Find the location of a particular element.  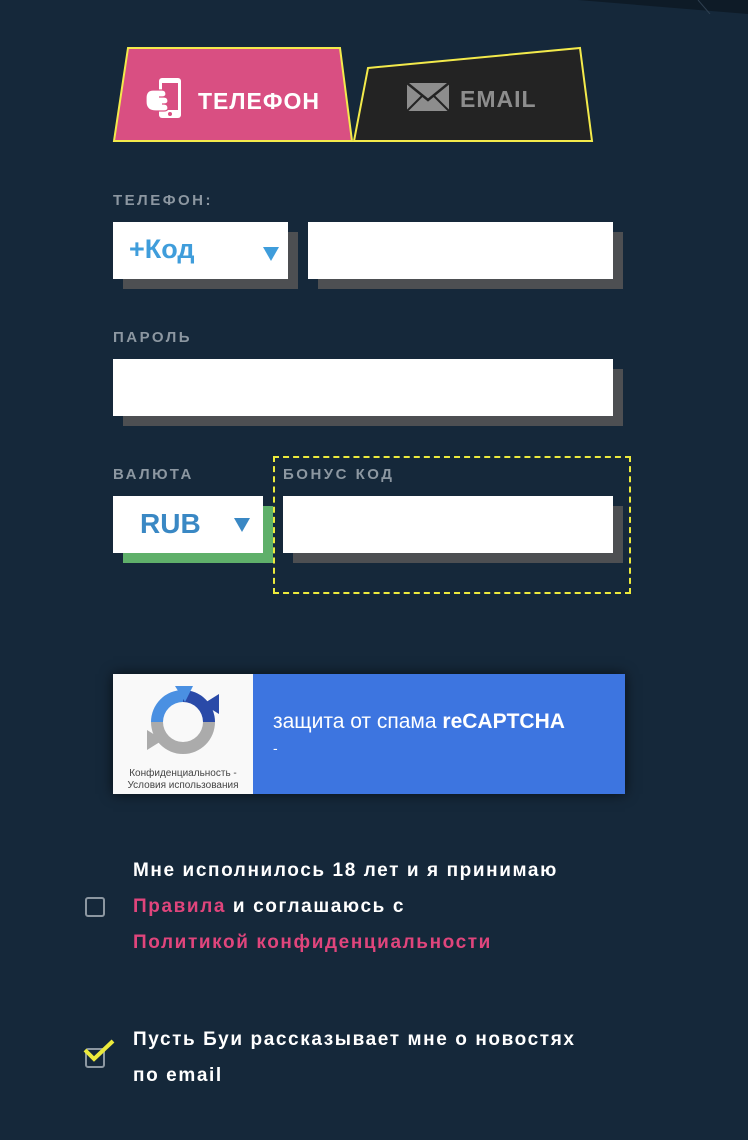

currency-select-box: RUB is located at coordinates (188, 524).